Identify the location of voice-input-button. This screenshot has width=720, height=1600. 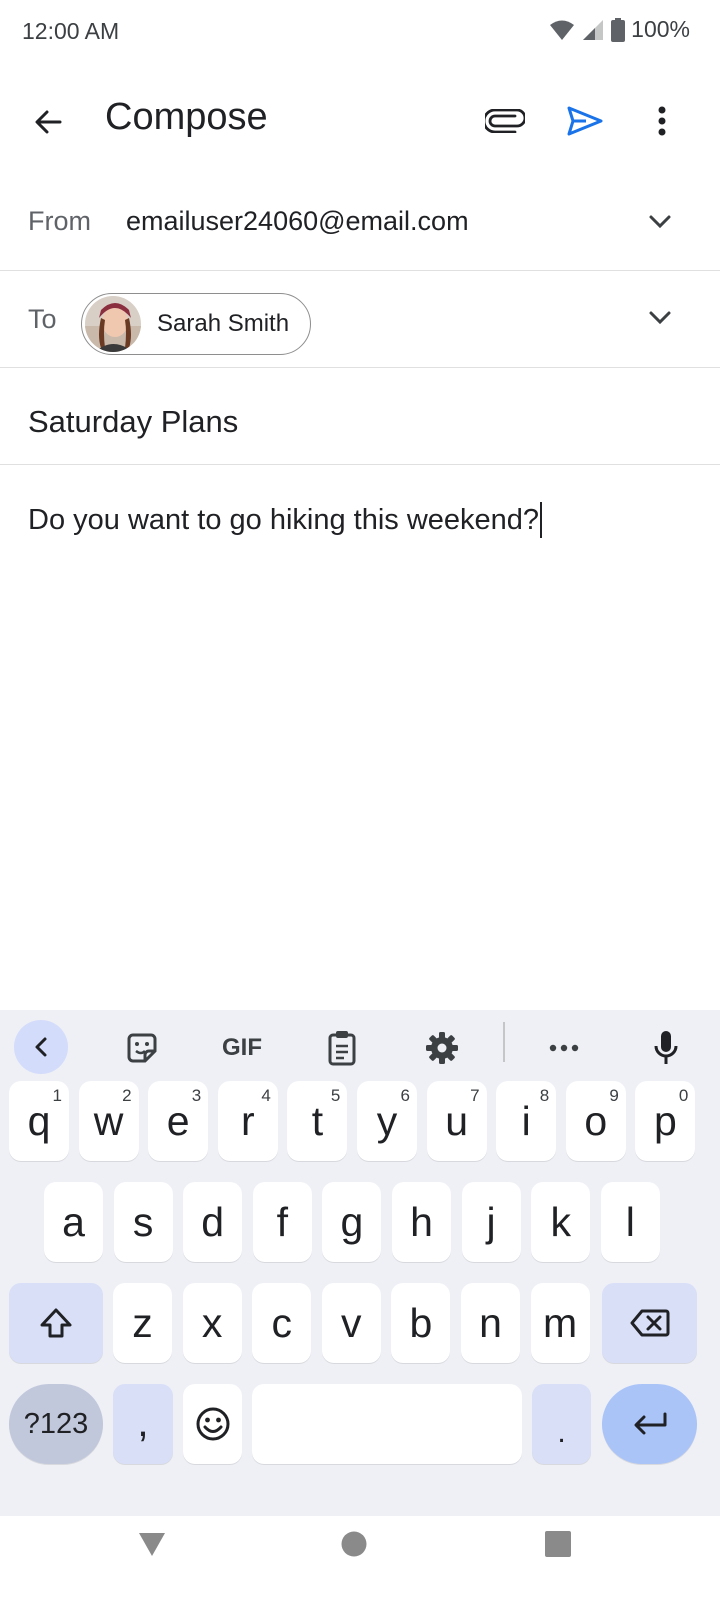
(666, 1048).